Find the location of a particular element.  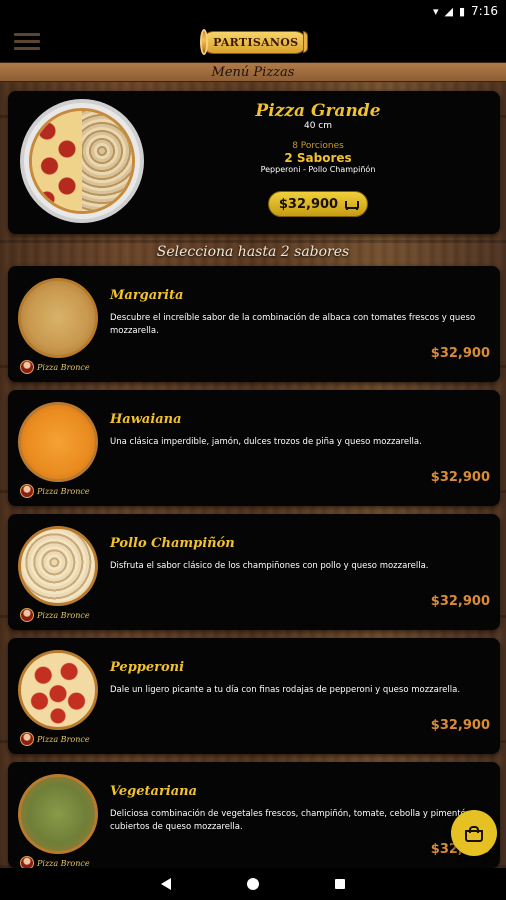

app-logo: PARTISANOS is located at coordinates (254, 42).